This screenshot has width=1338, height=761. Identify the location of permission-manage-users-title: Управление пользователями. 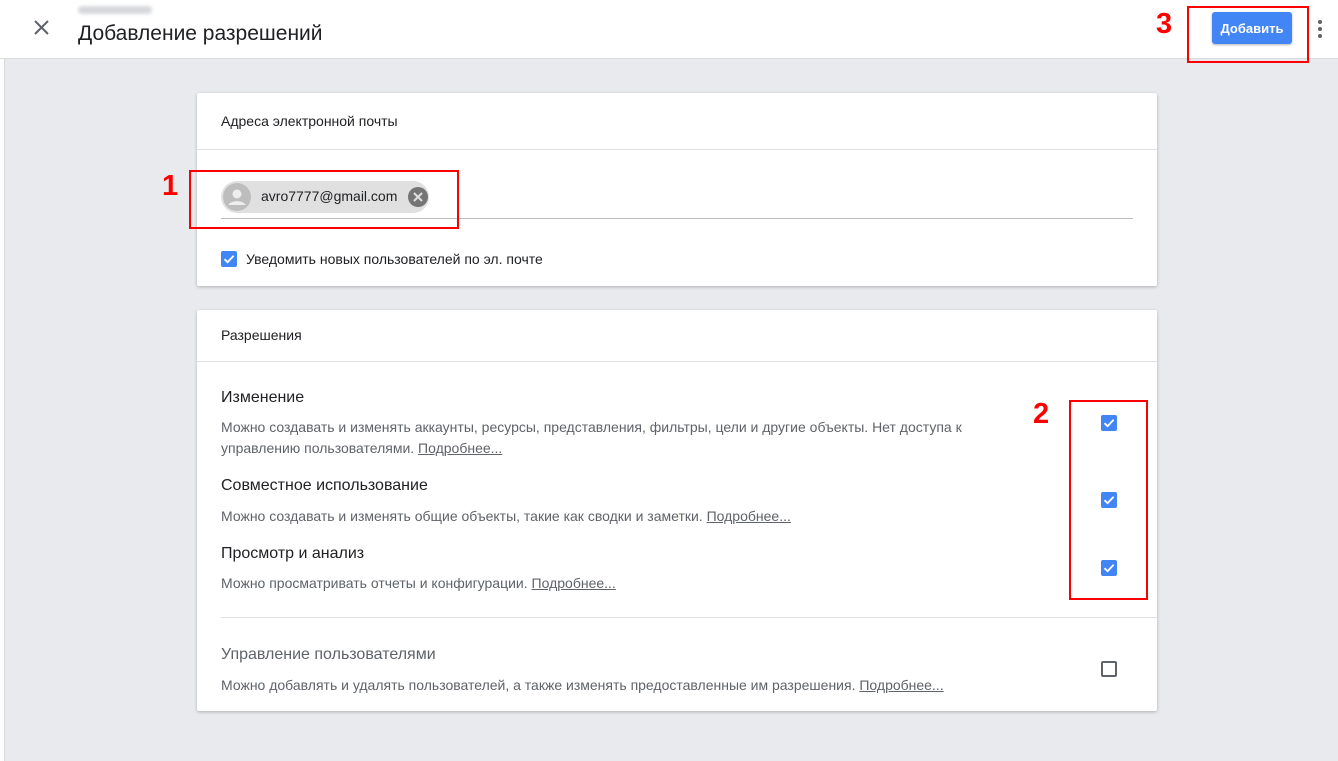
(328, 654).